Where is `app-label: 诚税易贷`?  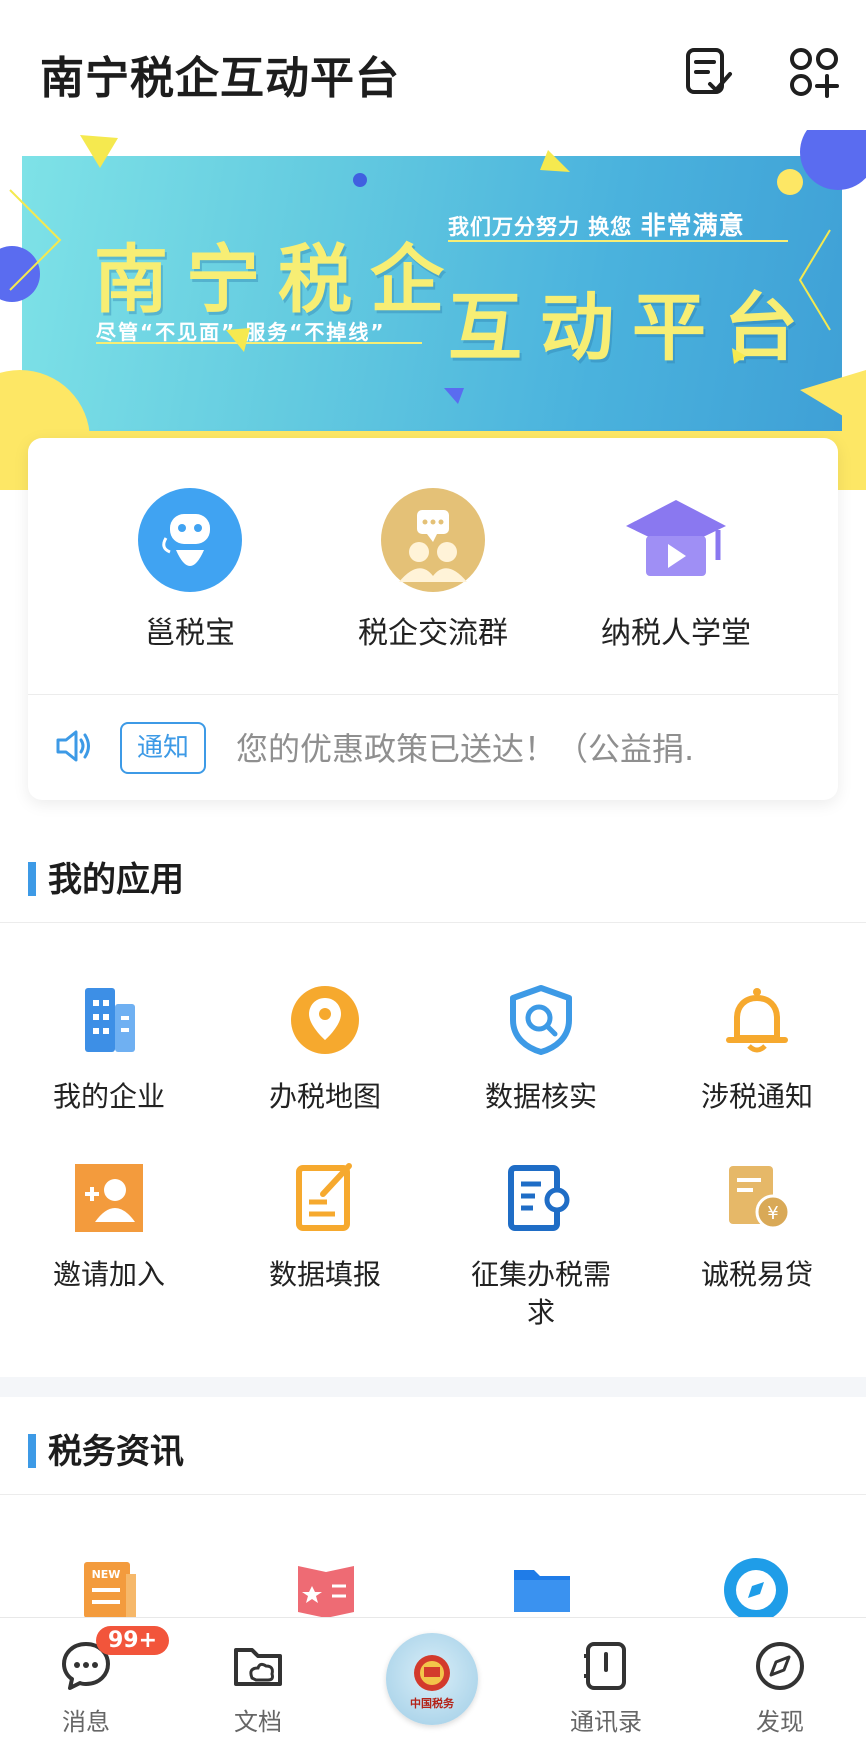 app-label: 诚税易贷 is located at coordinates (756, 1274).